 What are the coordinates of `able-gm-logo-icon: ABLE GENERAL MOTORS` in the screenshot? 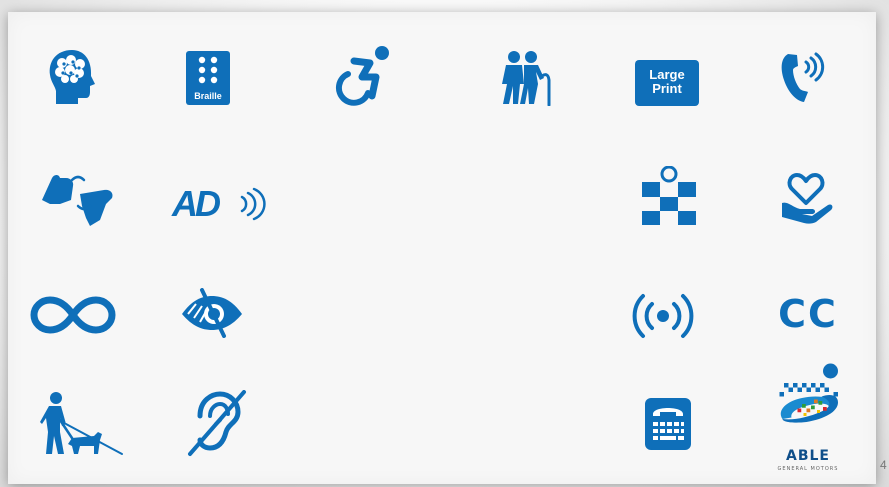 It's located at (808, 418).